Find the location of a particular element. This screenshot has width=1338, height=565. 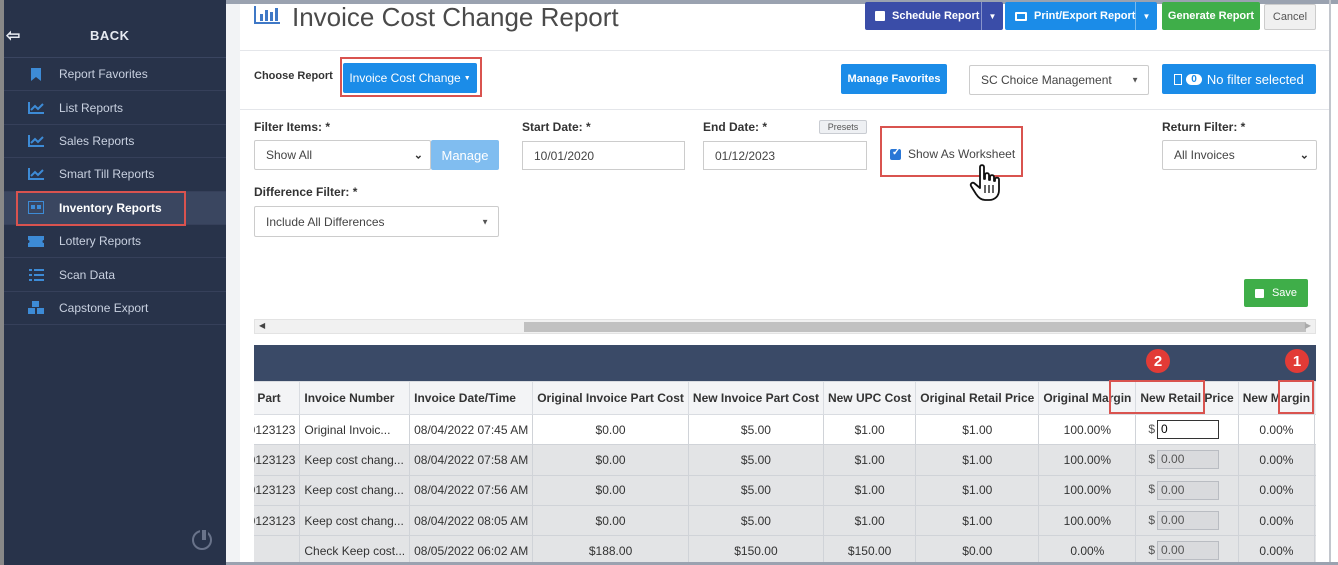

start-date-input: 10/01/2020 is located at coordinates (603, 155).